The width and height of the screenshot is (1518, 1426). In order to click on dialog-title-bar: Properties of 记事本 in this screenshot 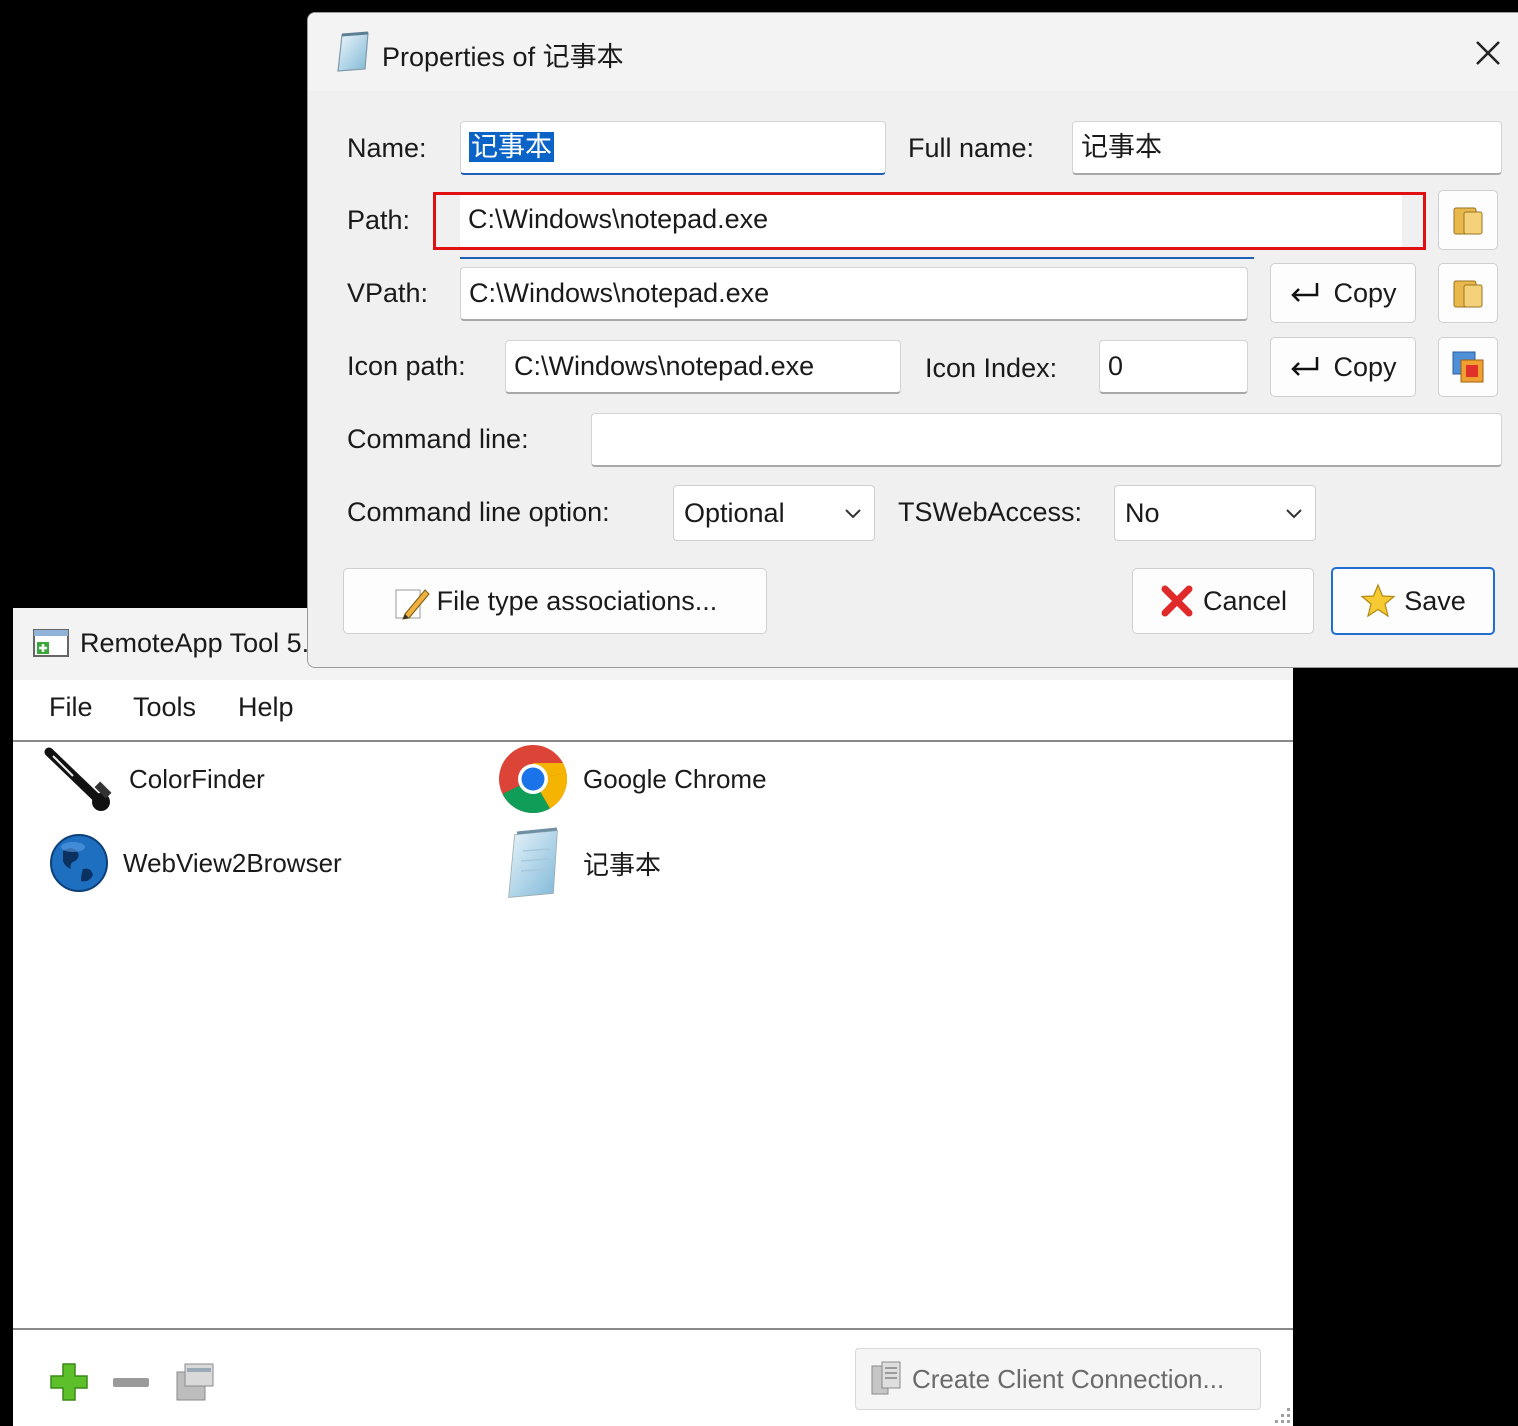, I will do `click(913, 52)`.